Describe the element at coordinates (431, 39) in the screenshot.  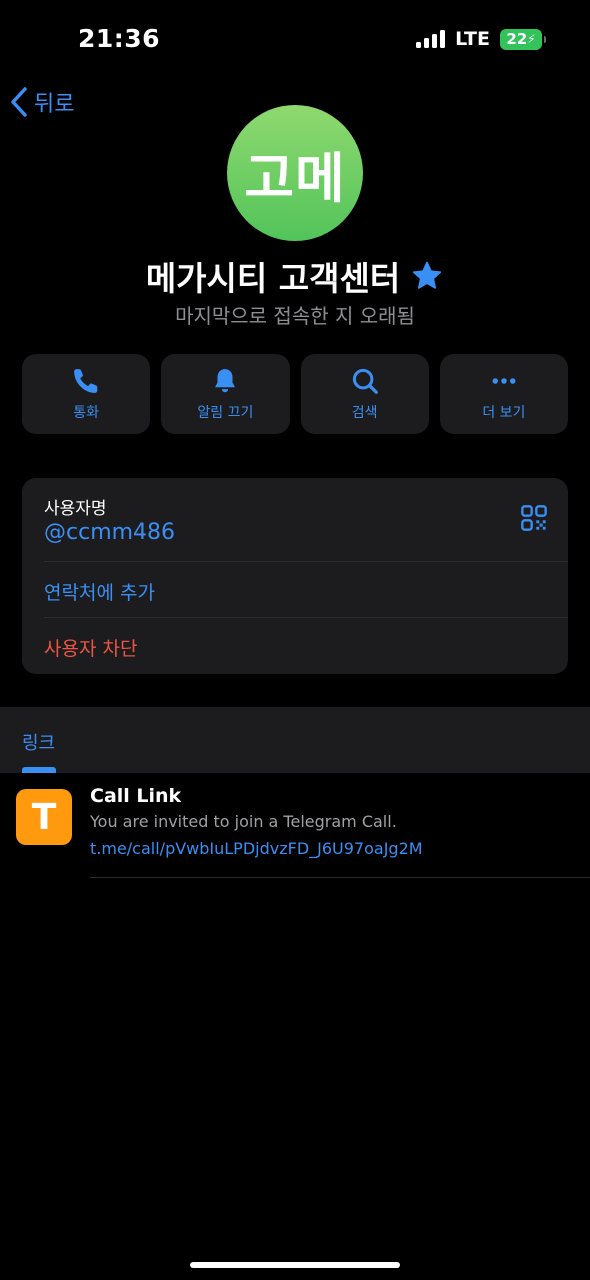
I see `signal-icon` at that location.